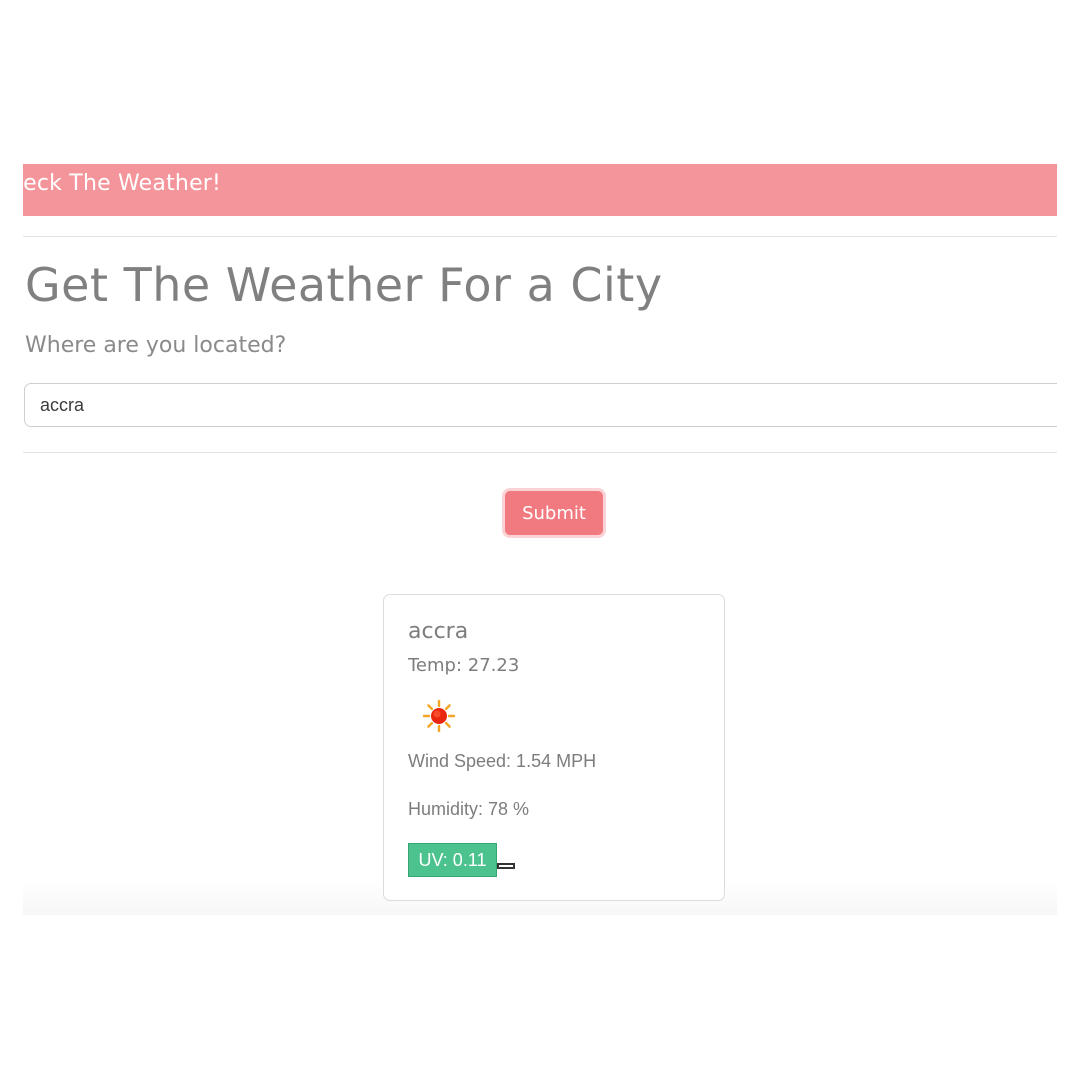  I want to click on form-divider, so click(540, 452).